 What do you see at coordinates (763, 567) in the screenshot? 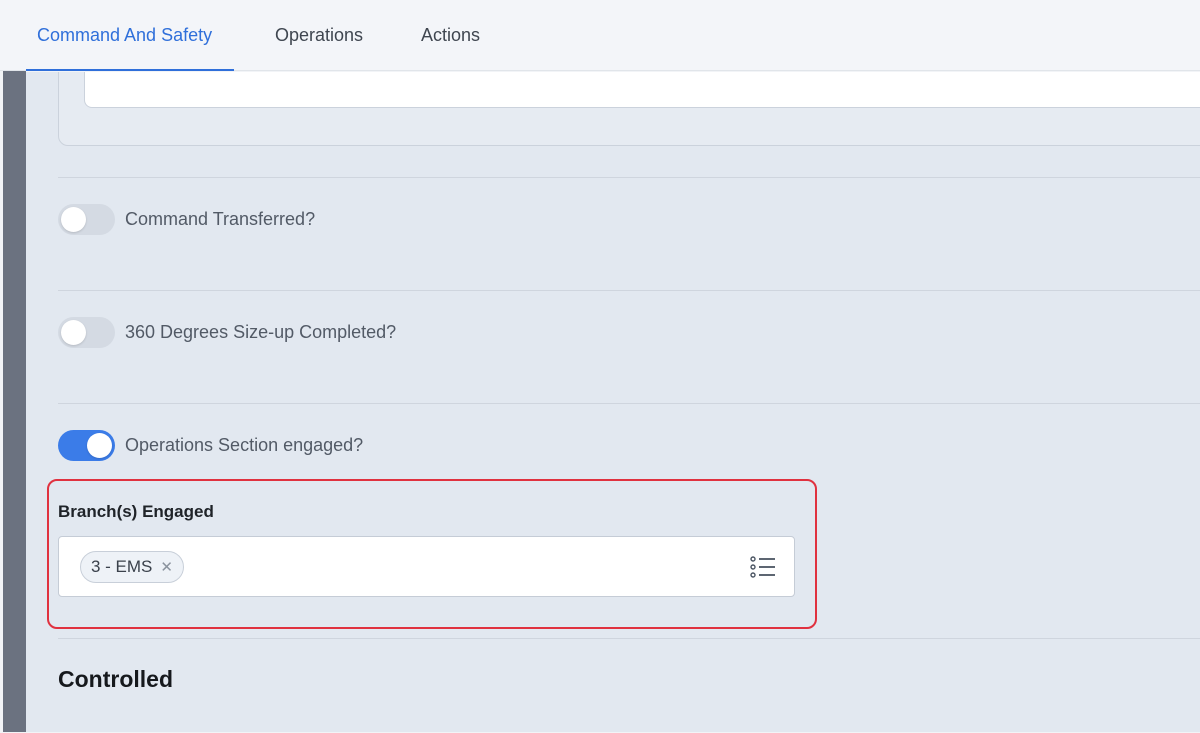
I see `list-icon` at bounding box center [763, 567].